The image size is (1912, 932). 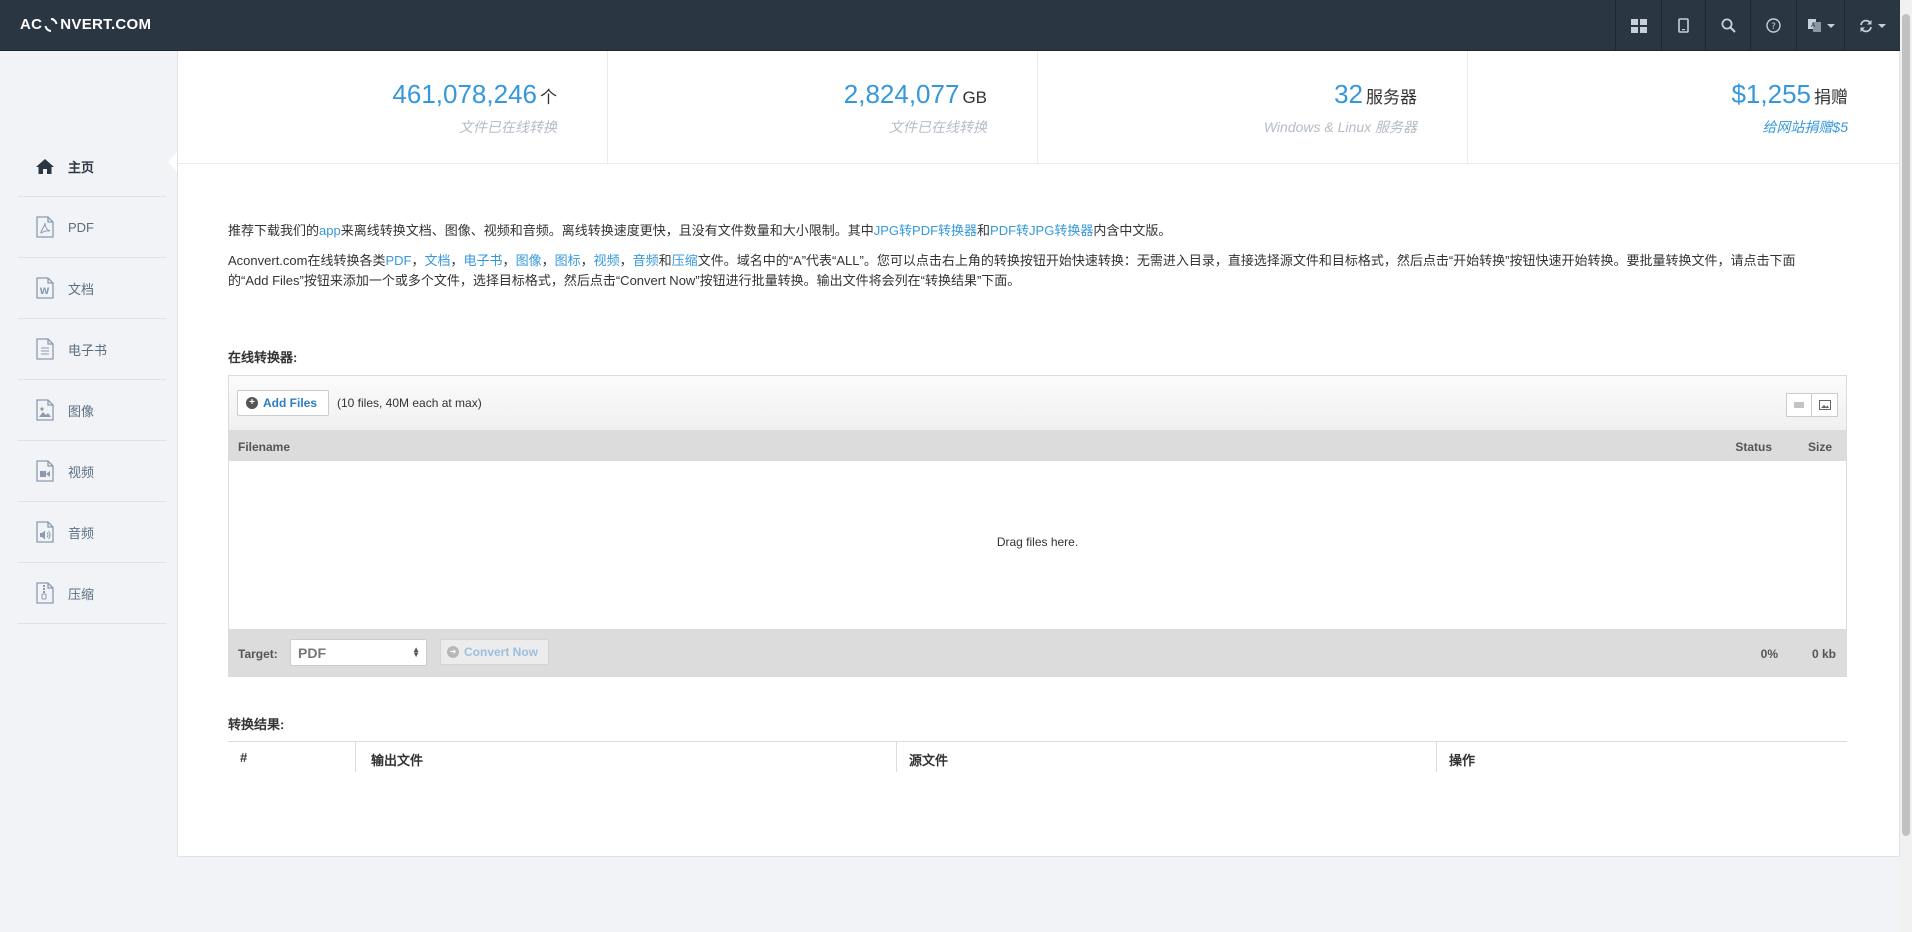 I want to click on select-arrows-icon: ▲ ▼, so click(x=416, y=652).